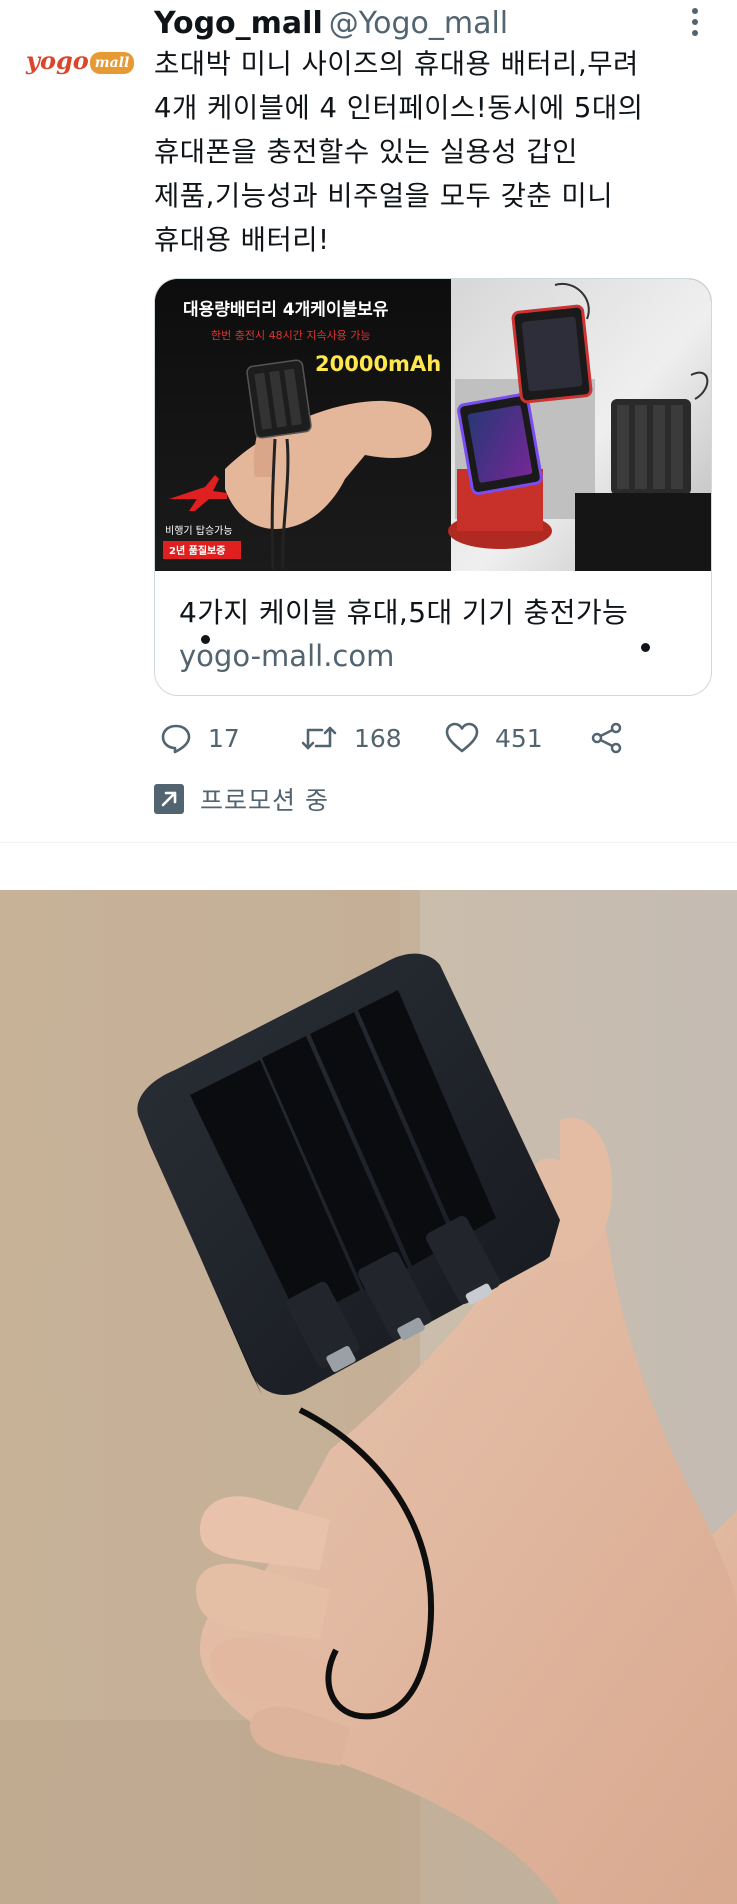  What do you see at coordinates (695, 26) in the screenshot?
I see `more-options-icon` at bounding box center [695, 26].